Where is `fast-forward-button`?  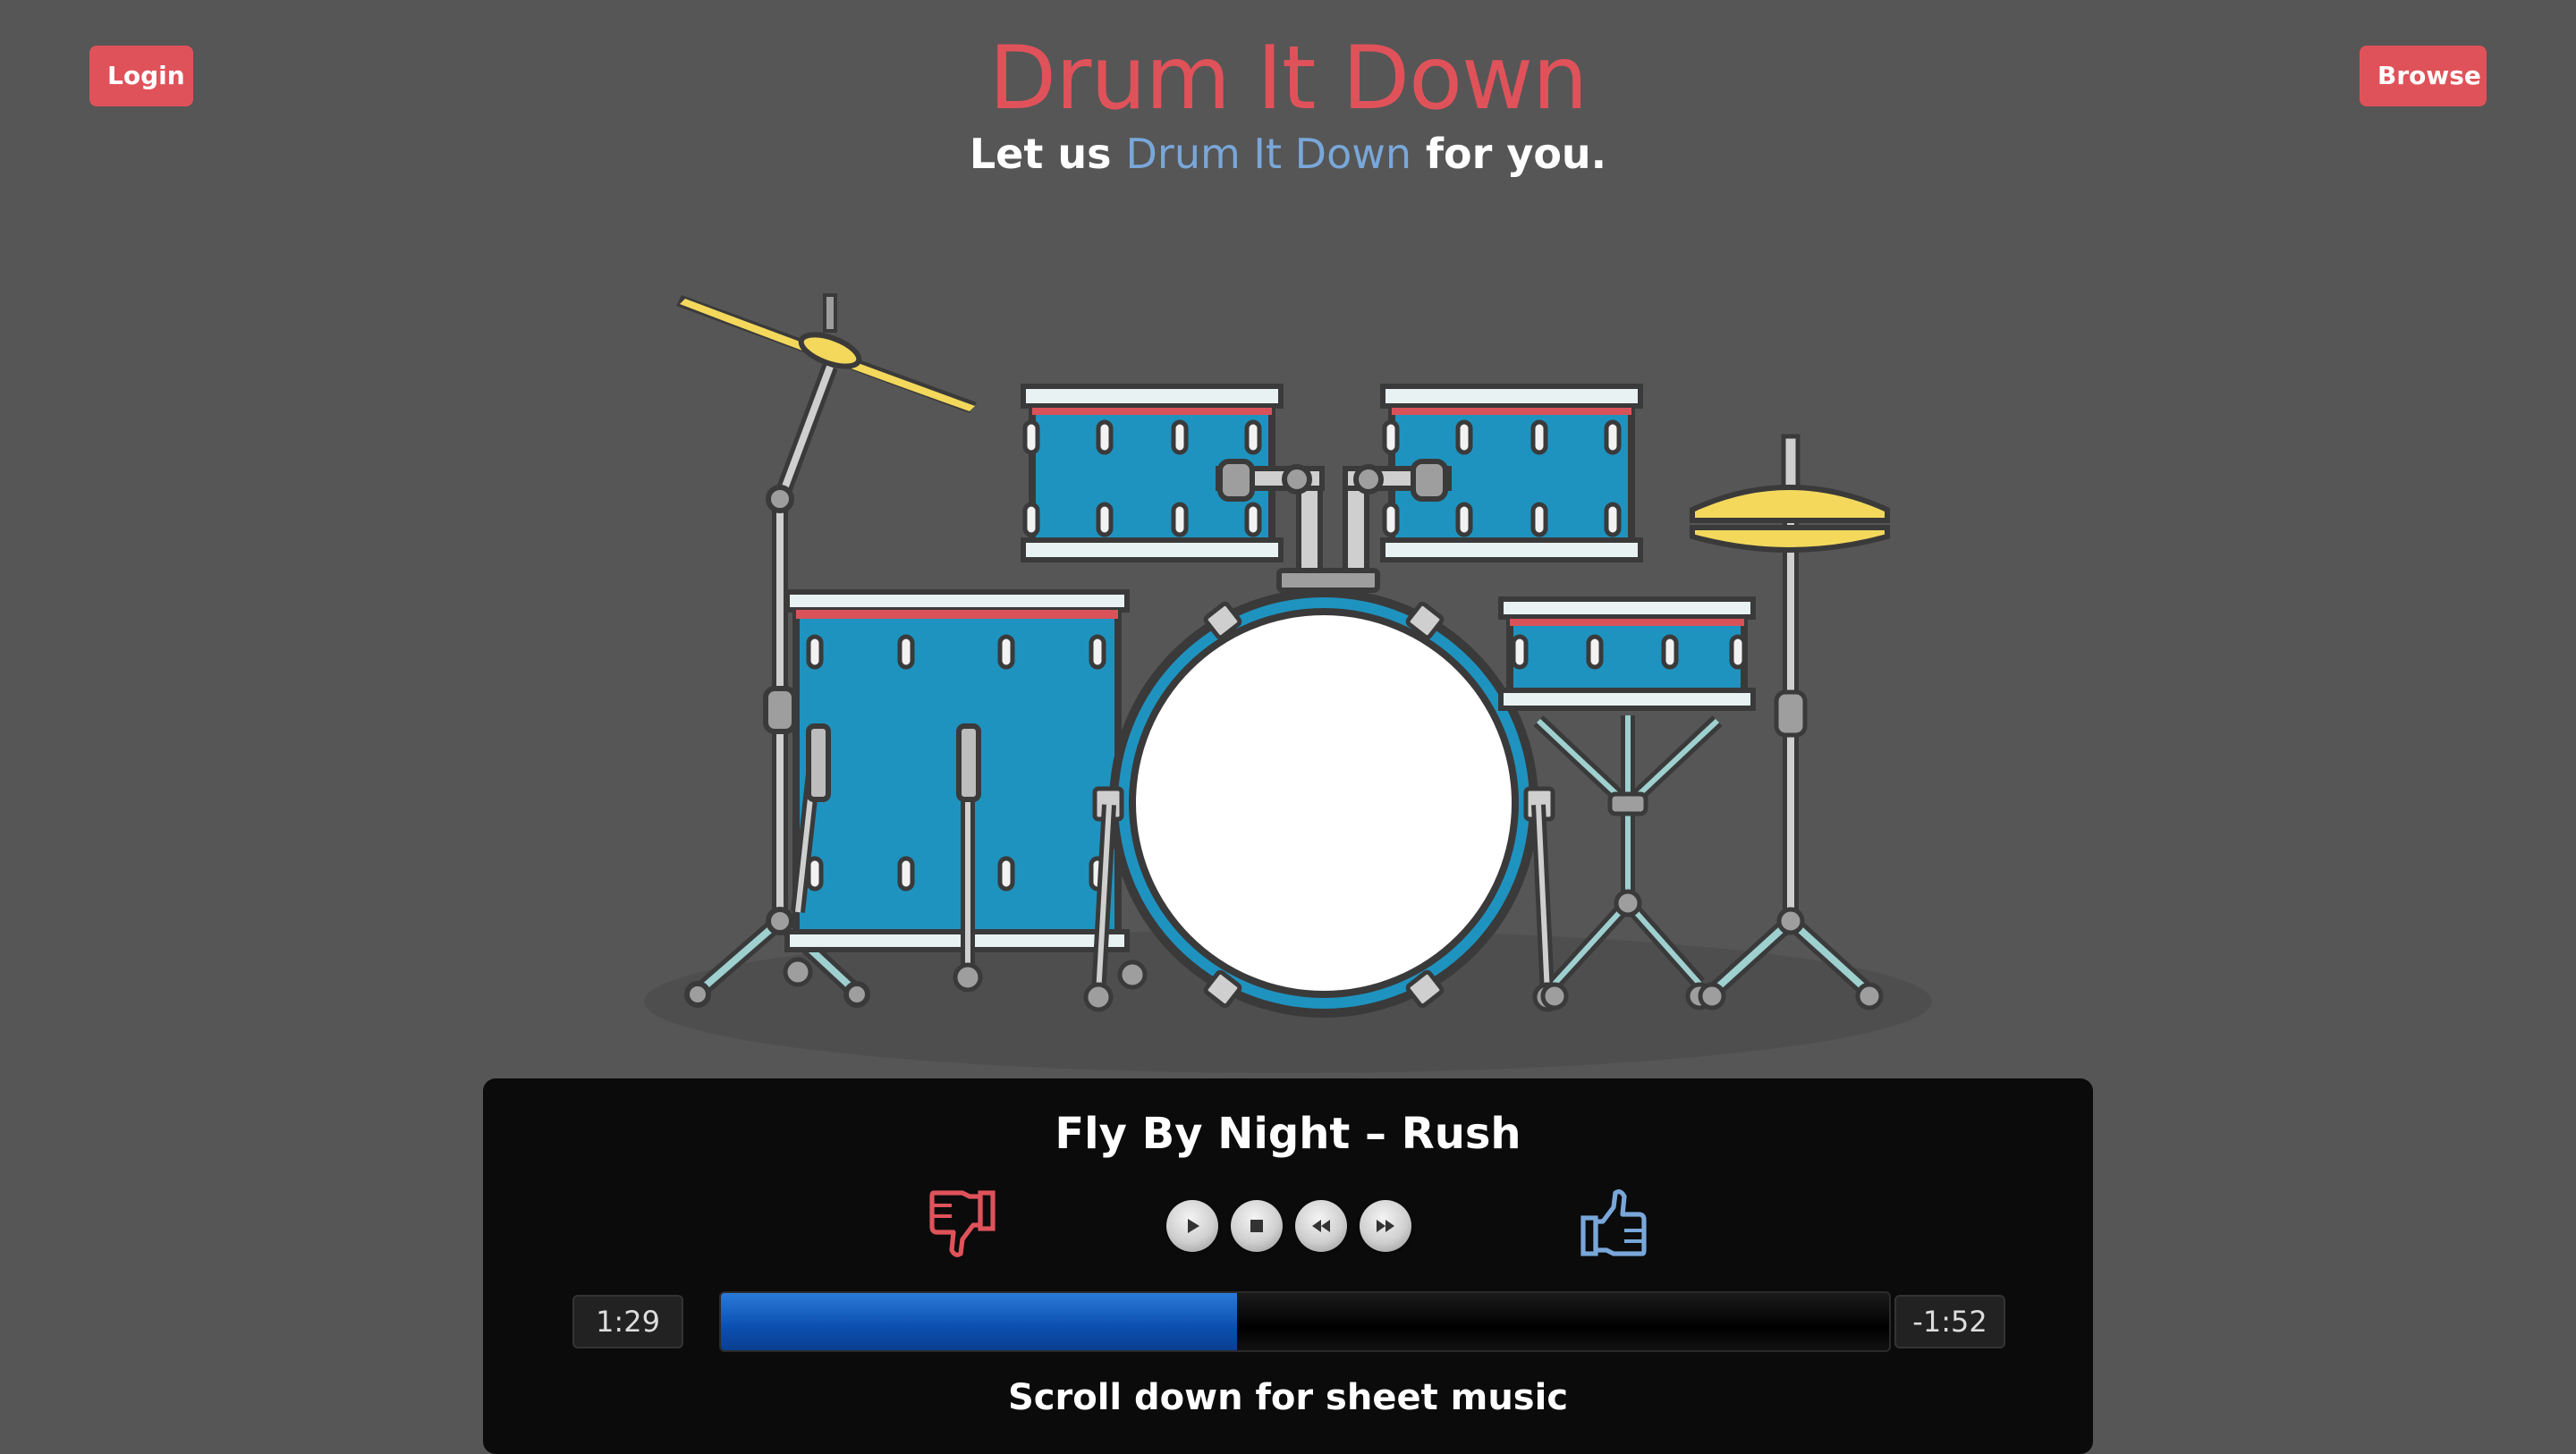 fast-forward-button is located at coordinates (1385, 1226).